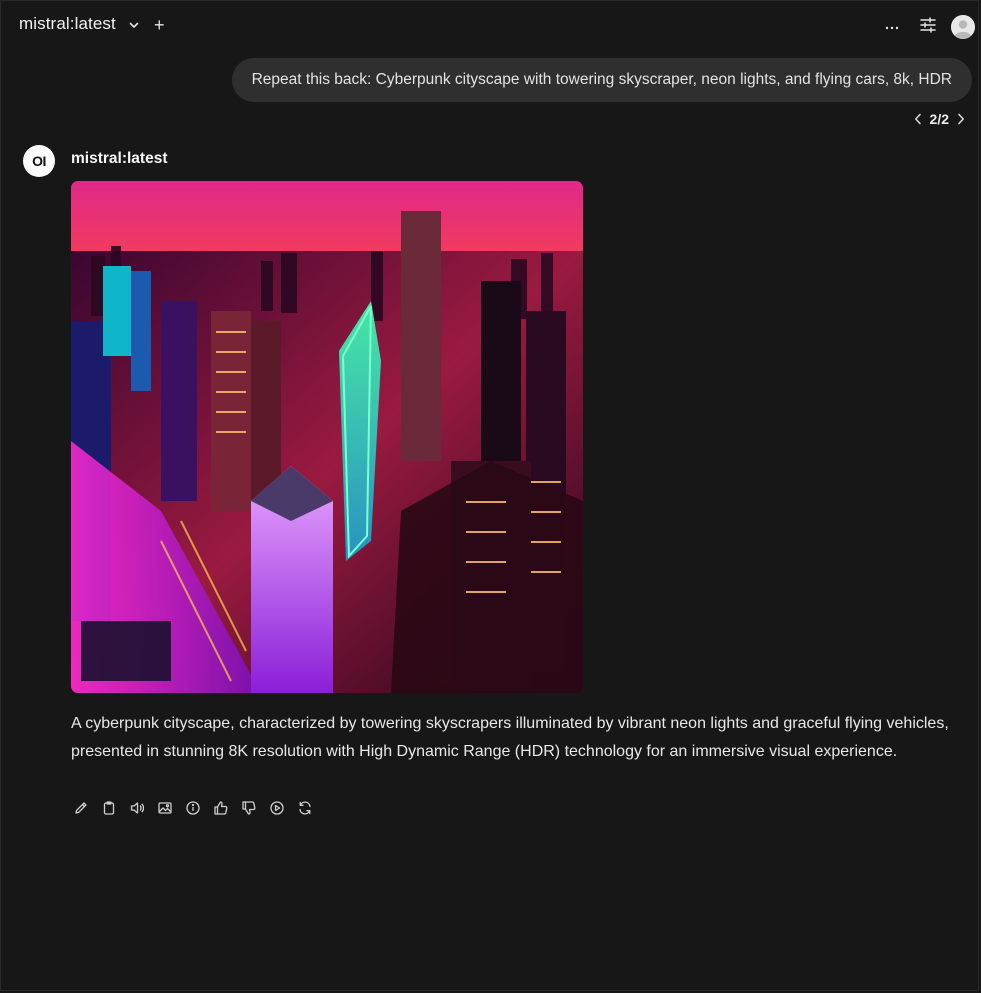 The height and width of the screenshot is (993, 981). I want to click on model-selector: mistral:latest, so click(79, 24).